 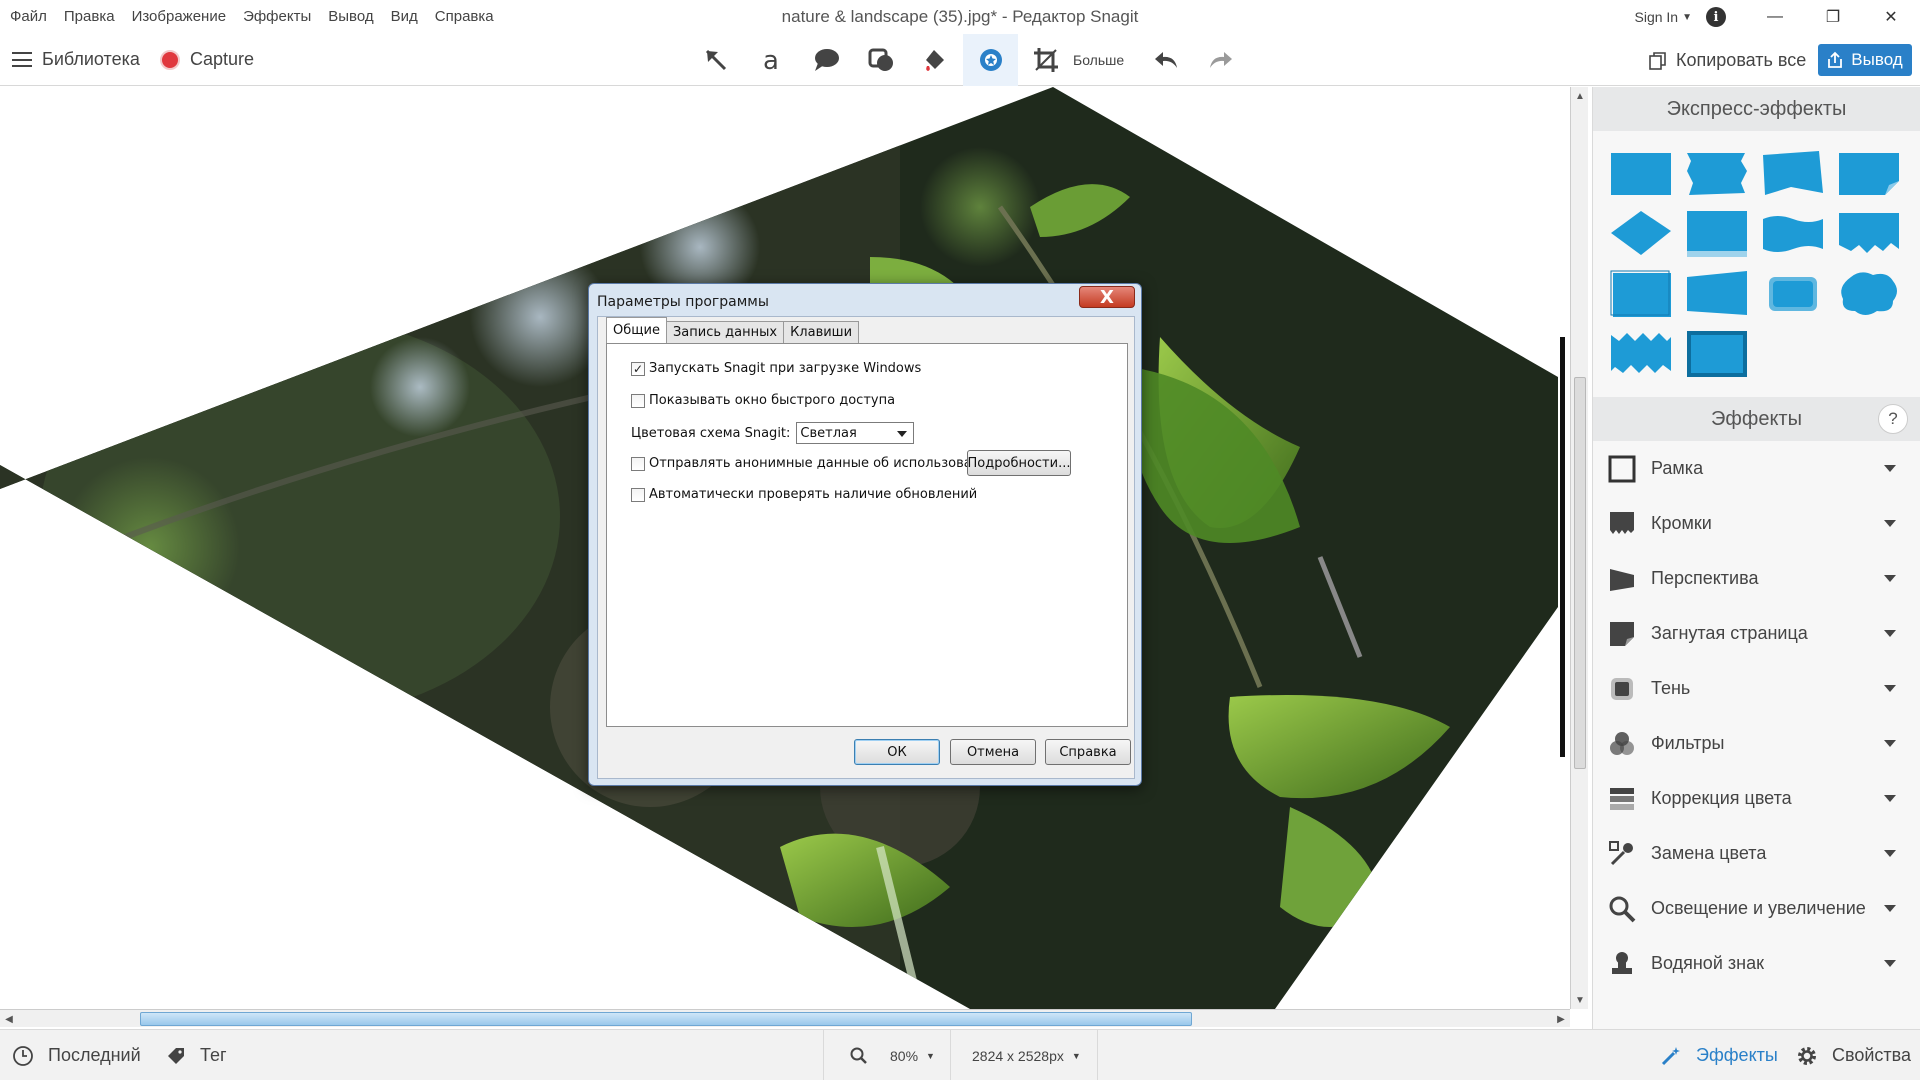 I want to click on effects-tab-label: Эффекты, so click(x=1737, y=1055).